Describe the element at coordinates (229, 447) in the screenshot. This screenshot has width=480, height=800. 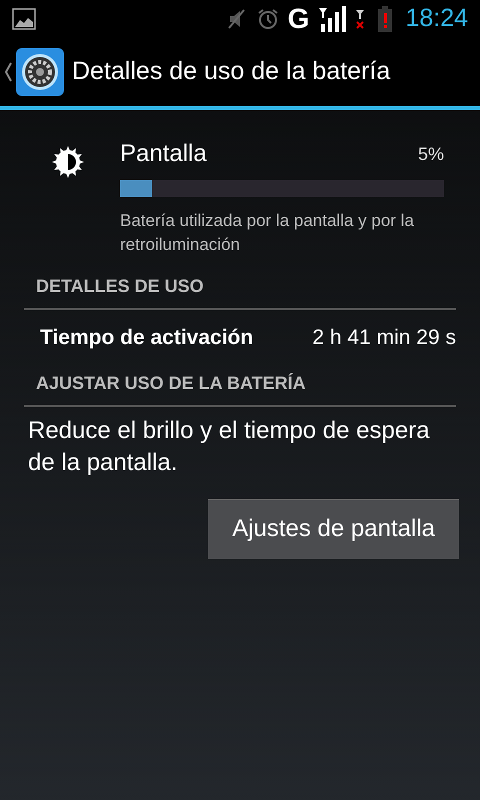
I see `action-description: Reduce el brillo y el tiempo de espera de la pantalla.` at that location.